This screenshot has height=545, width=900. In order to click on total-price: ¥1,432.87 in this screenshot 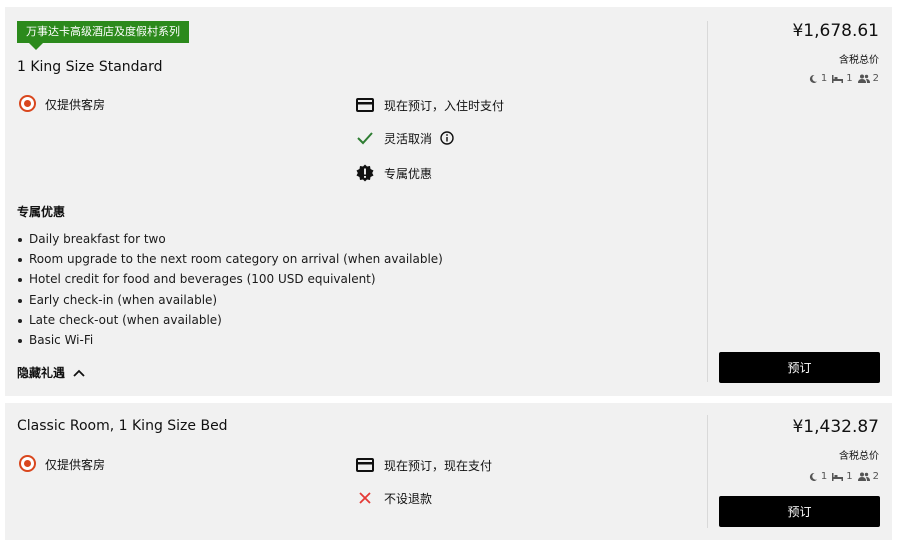, I will do `click(835, 427)`.